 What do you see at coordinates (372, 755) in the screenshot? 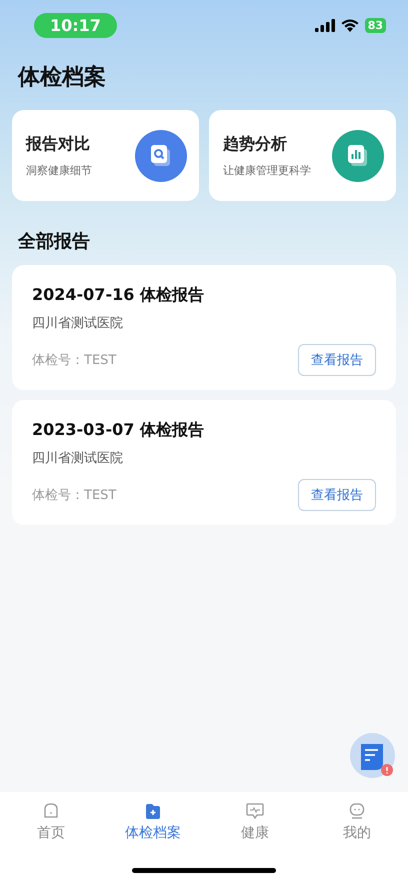
I see `document-alert-icon` at bounding box center [372, 755].